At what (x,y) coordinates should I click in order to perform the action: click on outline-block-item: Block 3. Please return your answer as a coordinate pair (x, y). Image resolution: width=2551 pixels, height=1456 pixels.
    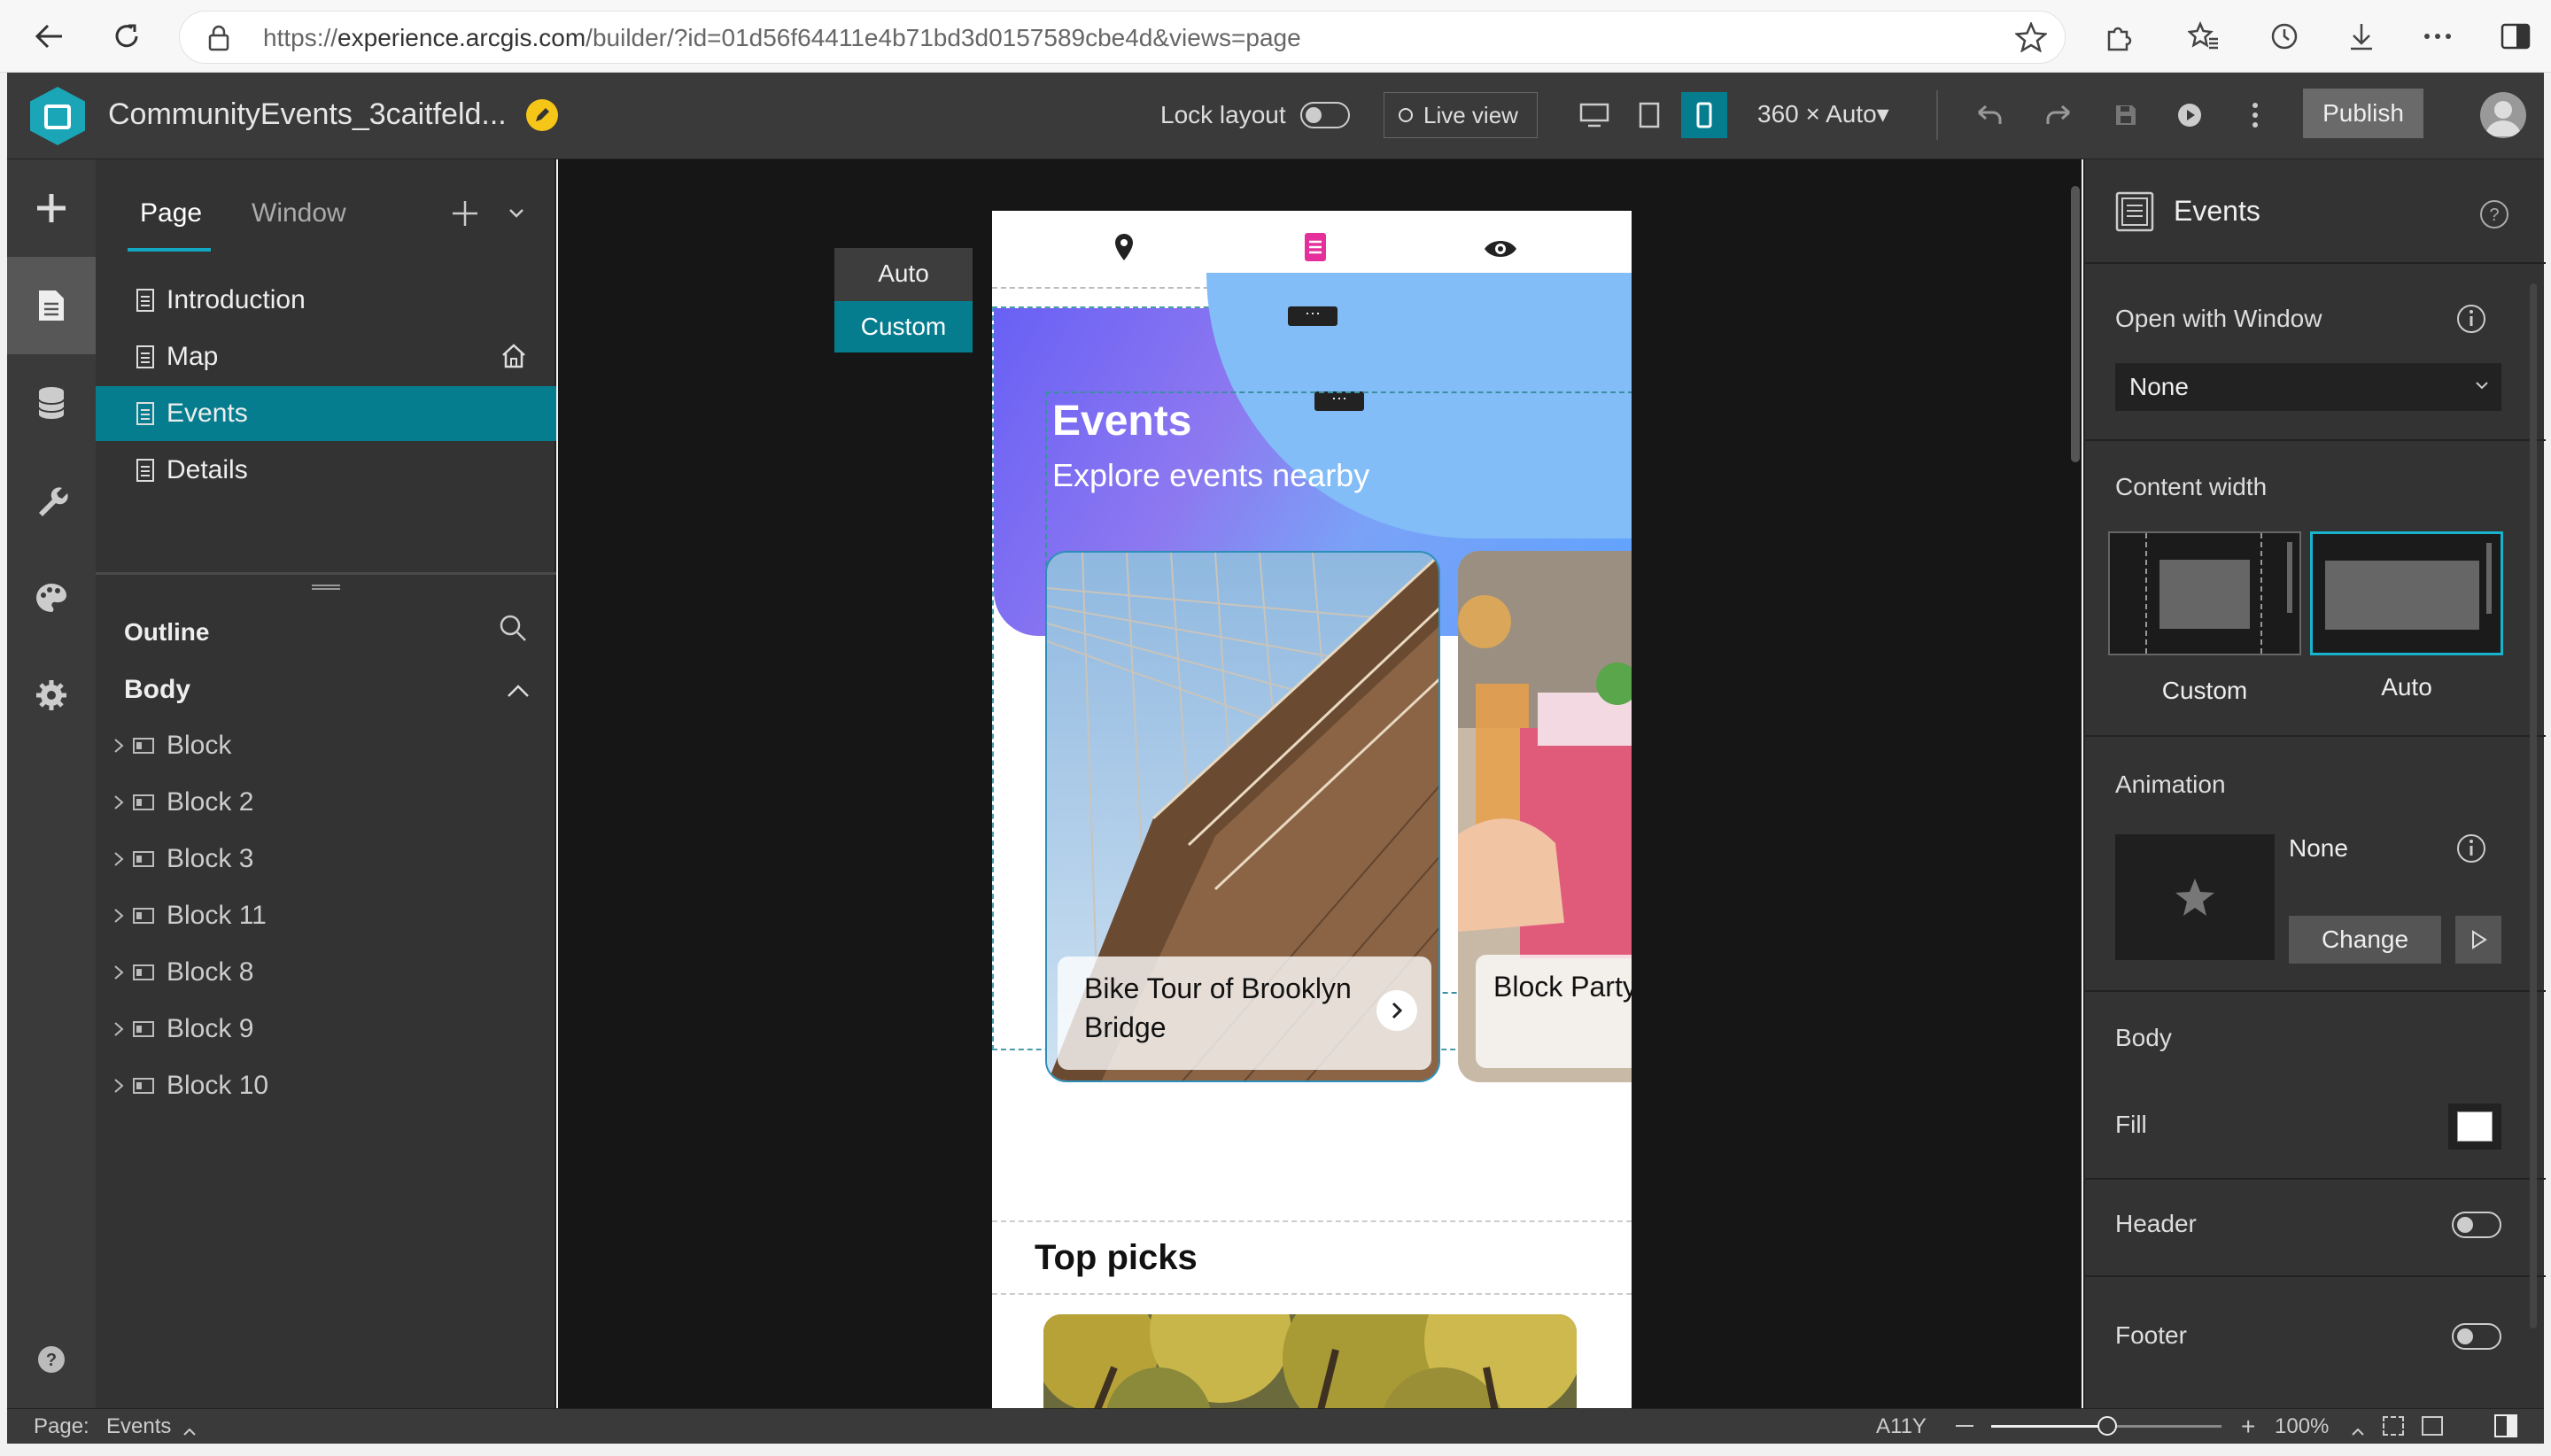
    Looking at the image, I should click on (183, 859).